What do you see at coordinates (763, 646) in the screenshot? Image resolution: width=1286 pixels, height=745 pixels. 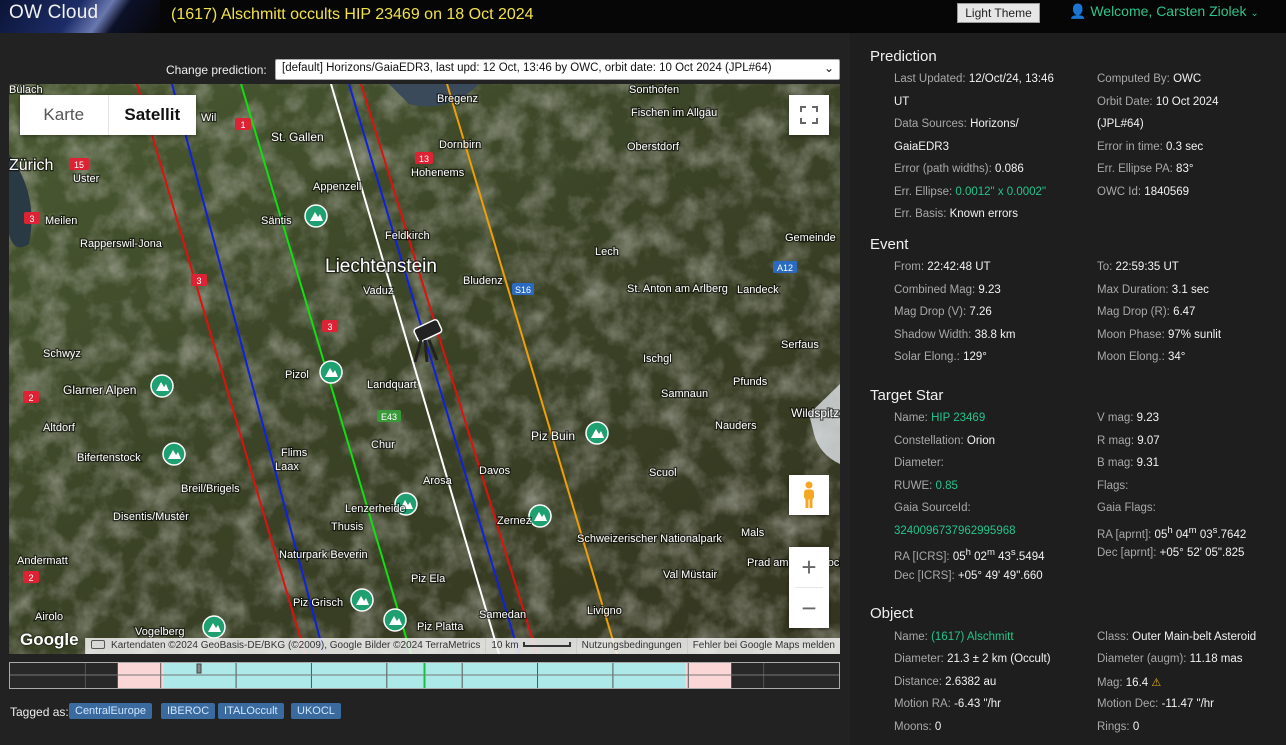 I see `report-error-link: Fehler bei Google Maps melden` at bounding box center [763, 646].